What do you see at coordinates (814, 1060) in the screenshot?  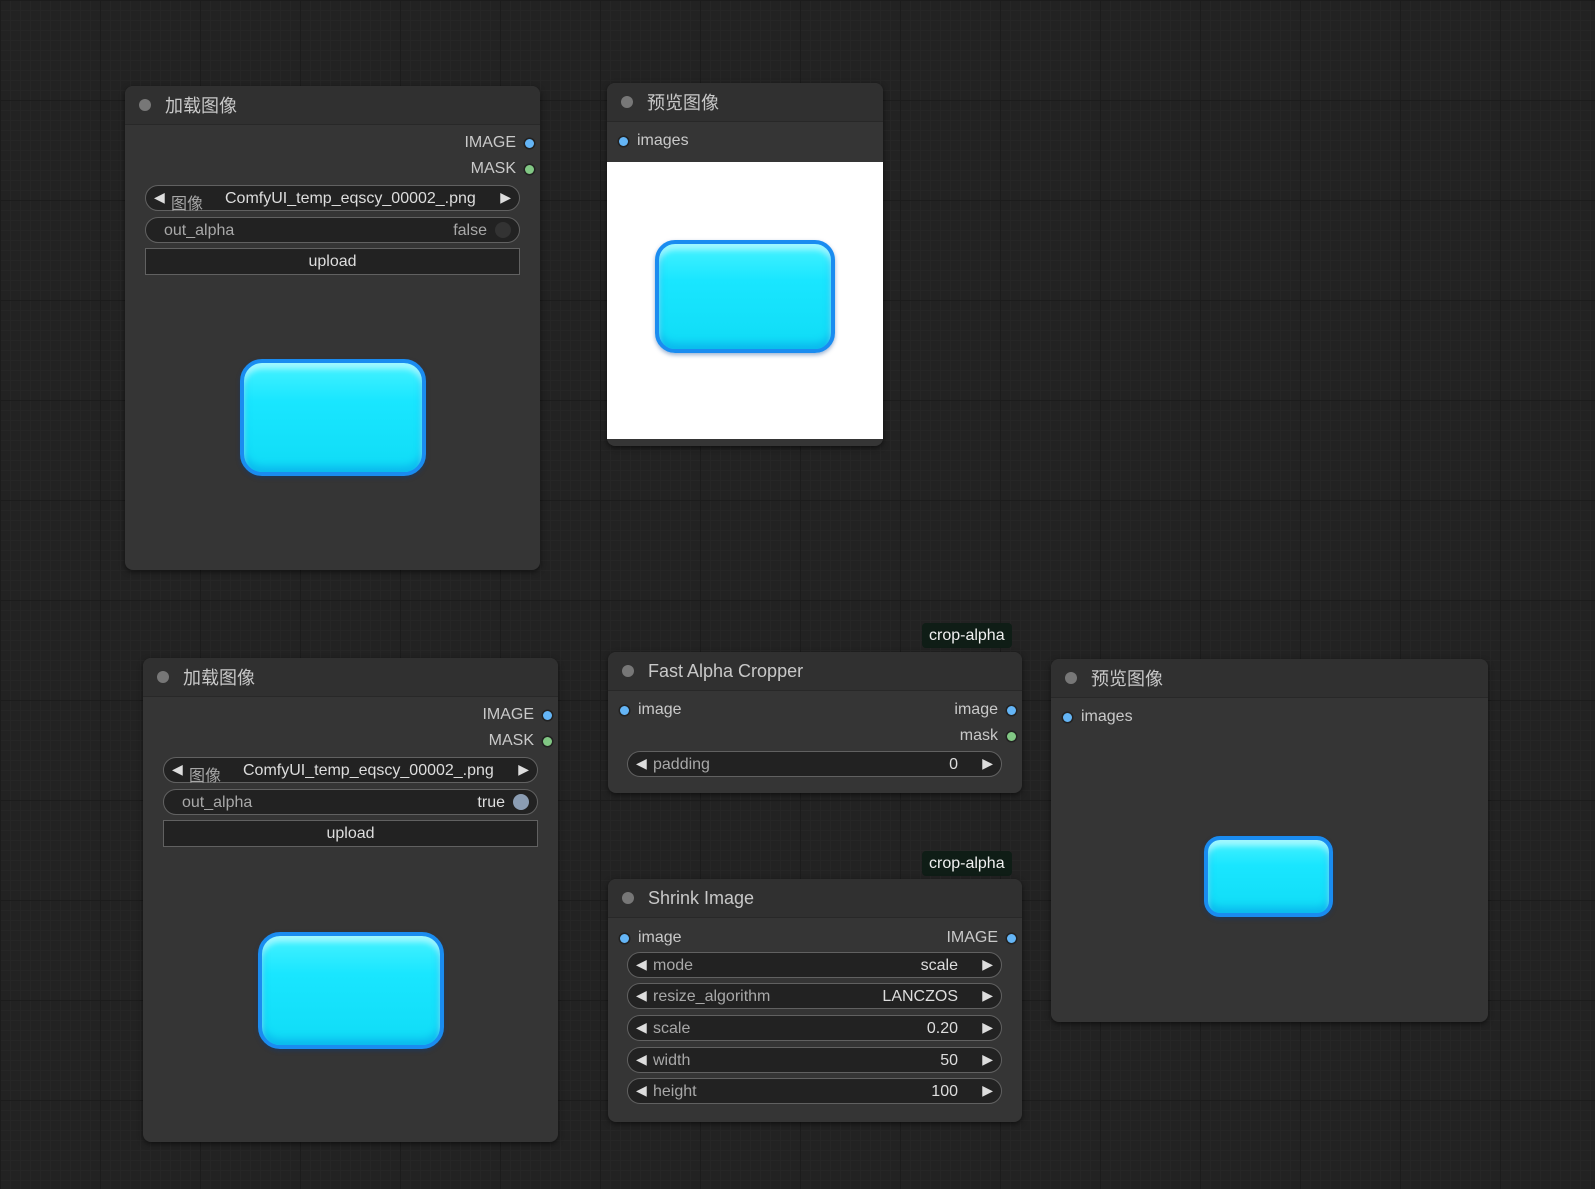 I see `width-number-widget: ◀ width 50 ▶` at bounding box center [814, 1060].